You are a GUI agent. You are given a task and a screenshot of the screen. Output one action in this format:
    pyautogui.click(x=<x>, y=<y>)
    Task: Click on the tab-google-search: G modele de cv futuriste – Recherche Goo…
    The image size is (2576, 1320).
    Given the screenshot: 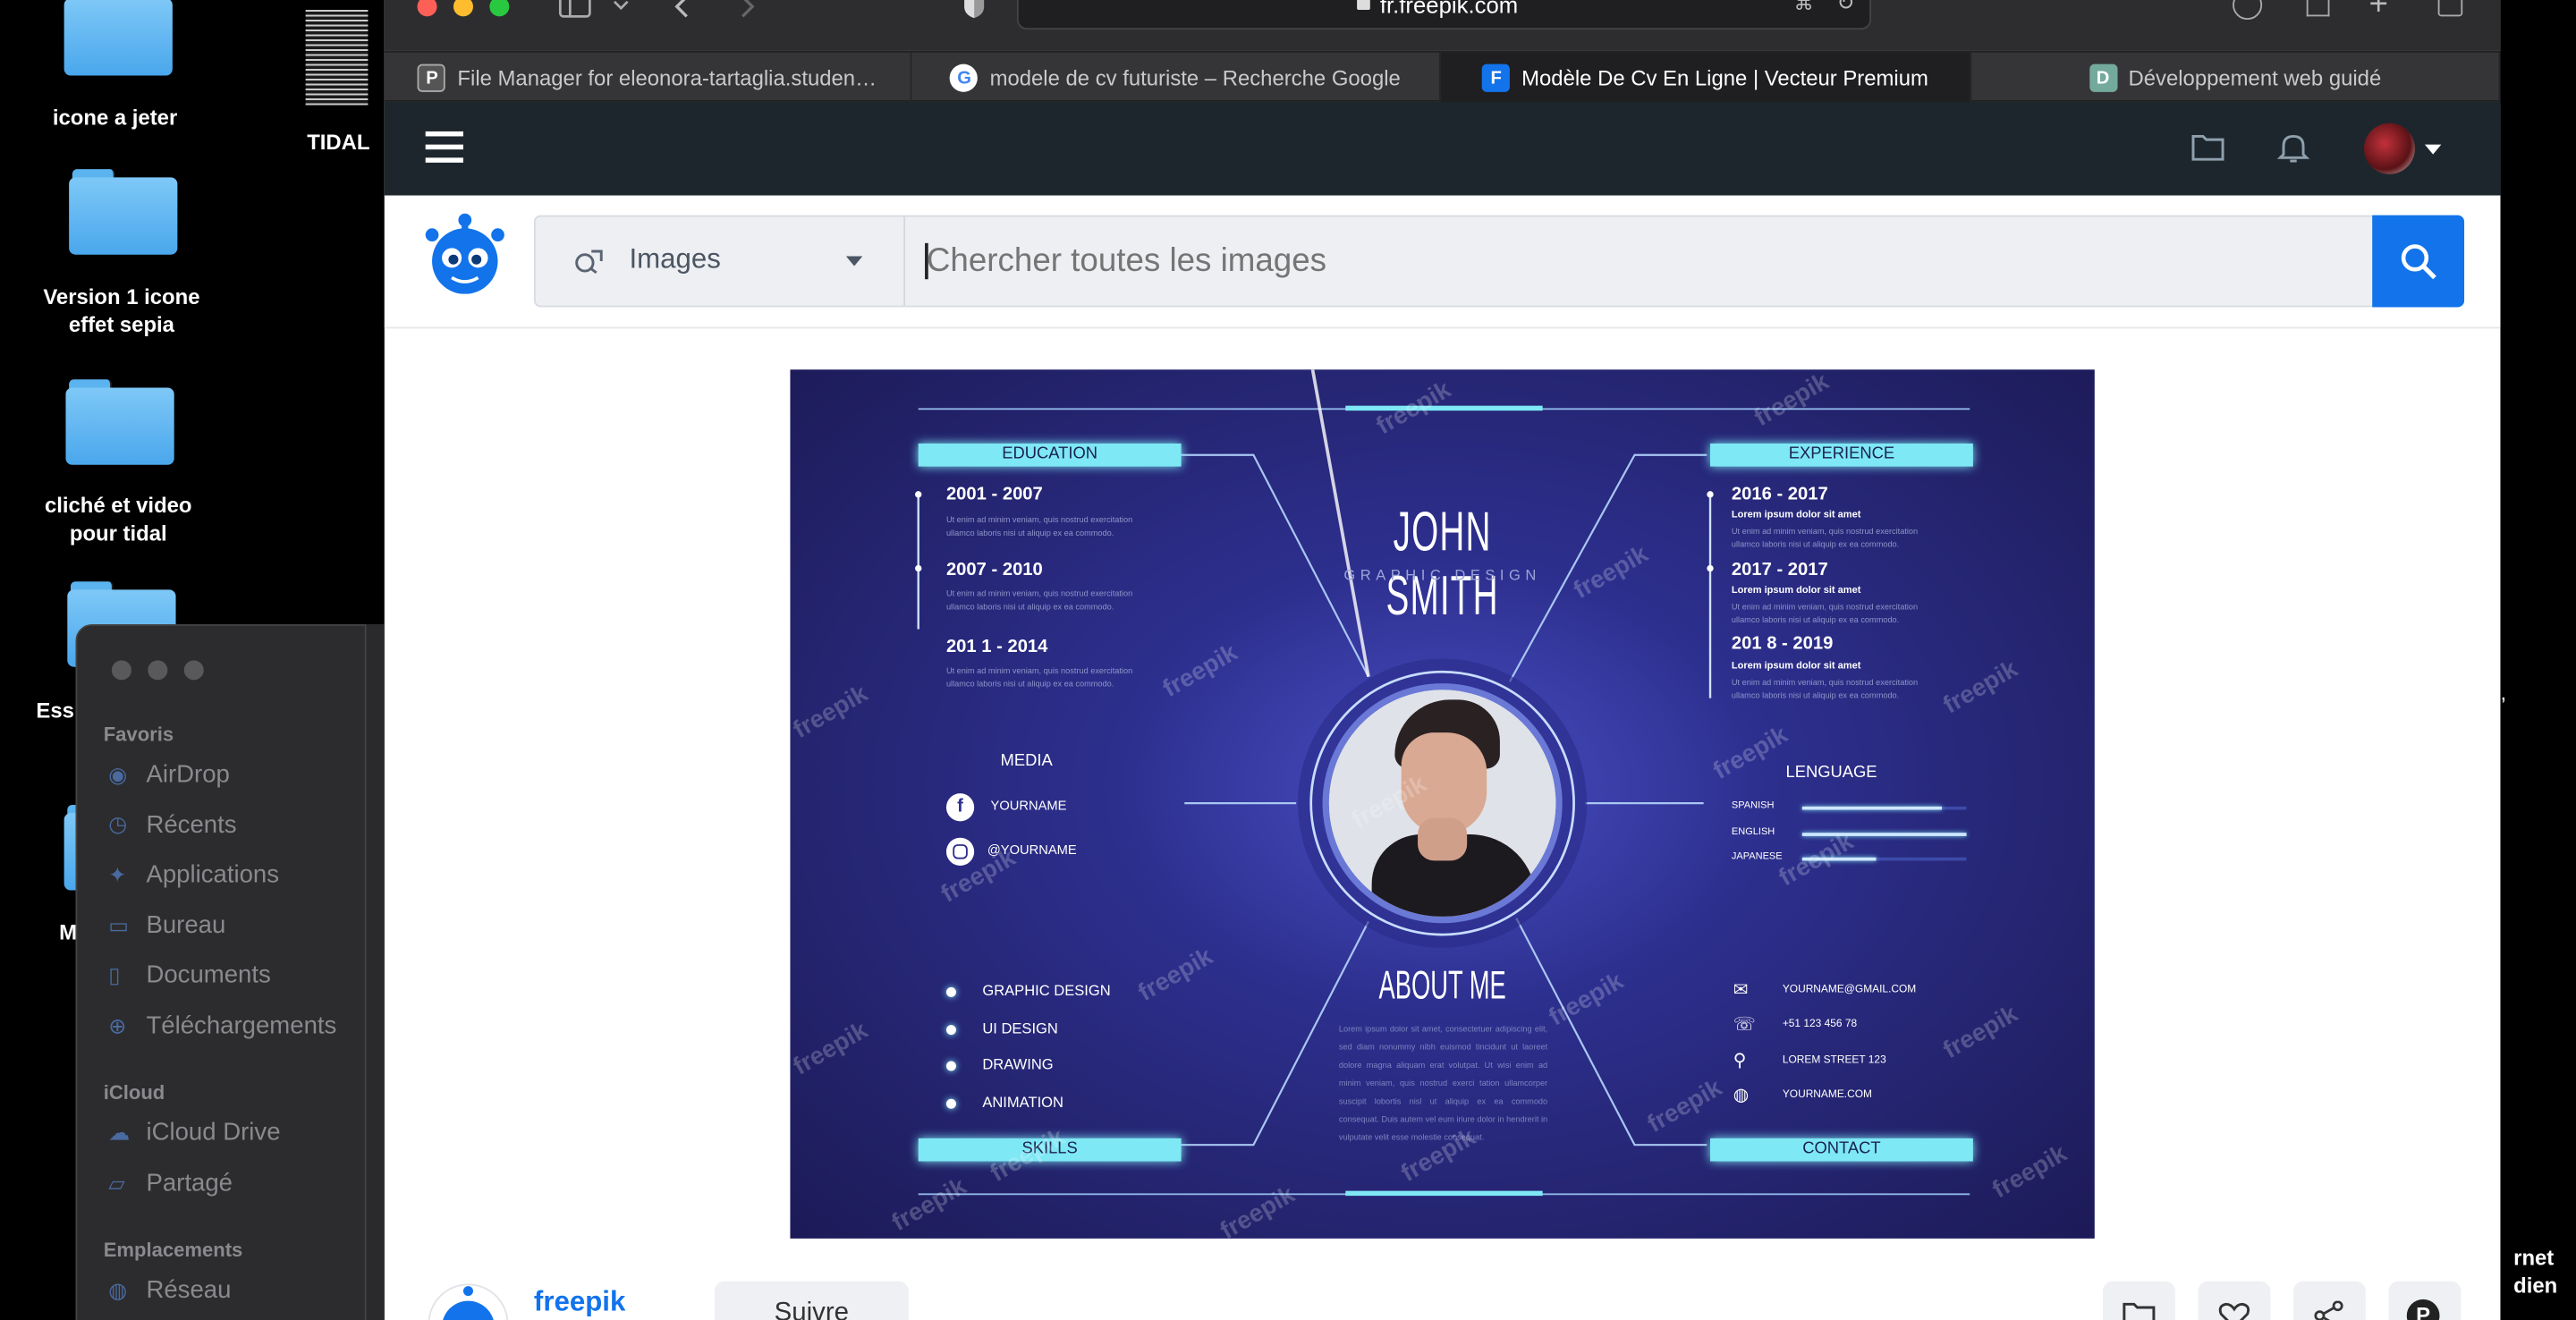 What is the action you would take?
    pyautogui.click(x=1176, y=78)
    